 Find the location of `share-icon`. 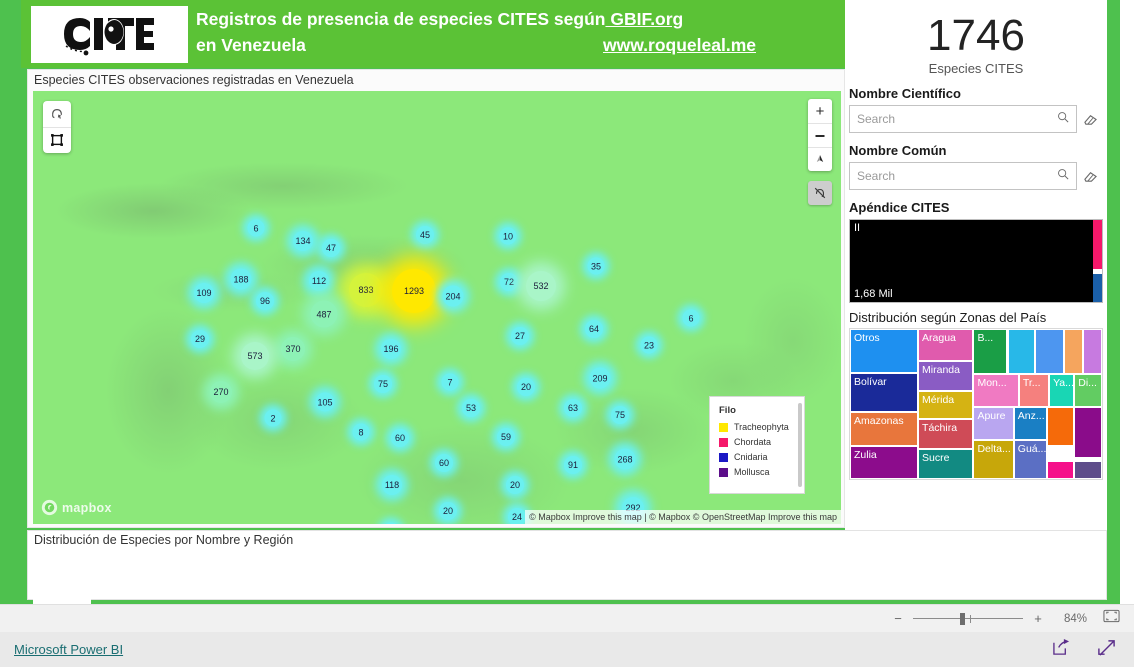

share-icon is located at coordinates (1061, 649).